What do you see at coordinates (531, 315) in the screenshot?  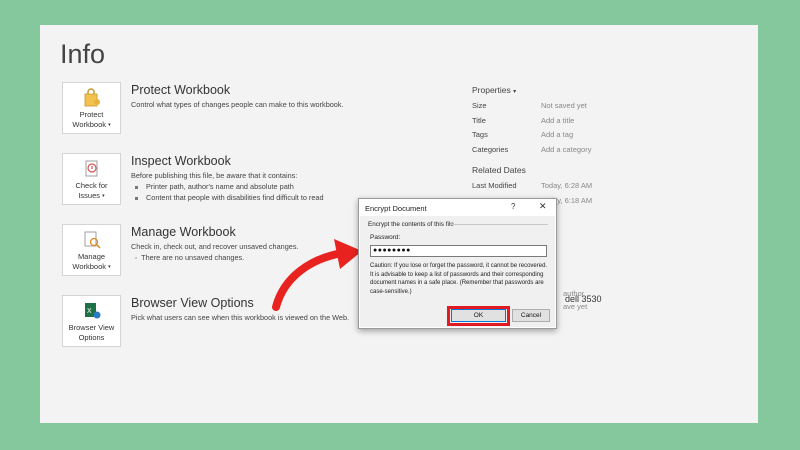 I see `cancel-button: Cancel` at bounding box center [531, 315].